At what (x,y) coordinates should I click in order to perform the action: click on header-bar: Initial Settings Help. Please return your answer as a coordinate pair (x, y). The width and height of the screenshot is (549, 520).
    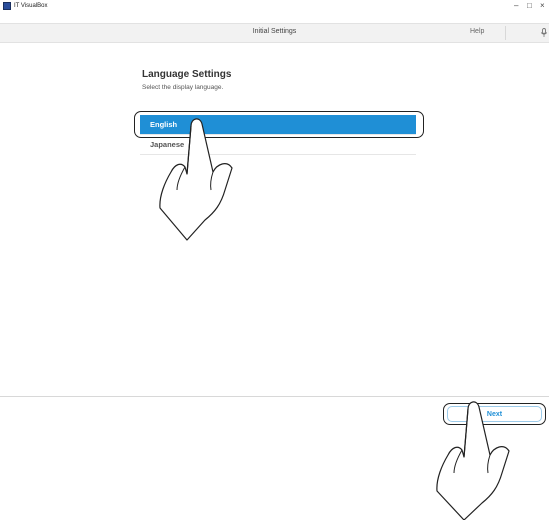
    Looking at the image, I should click on (274, 33).